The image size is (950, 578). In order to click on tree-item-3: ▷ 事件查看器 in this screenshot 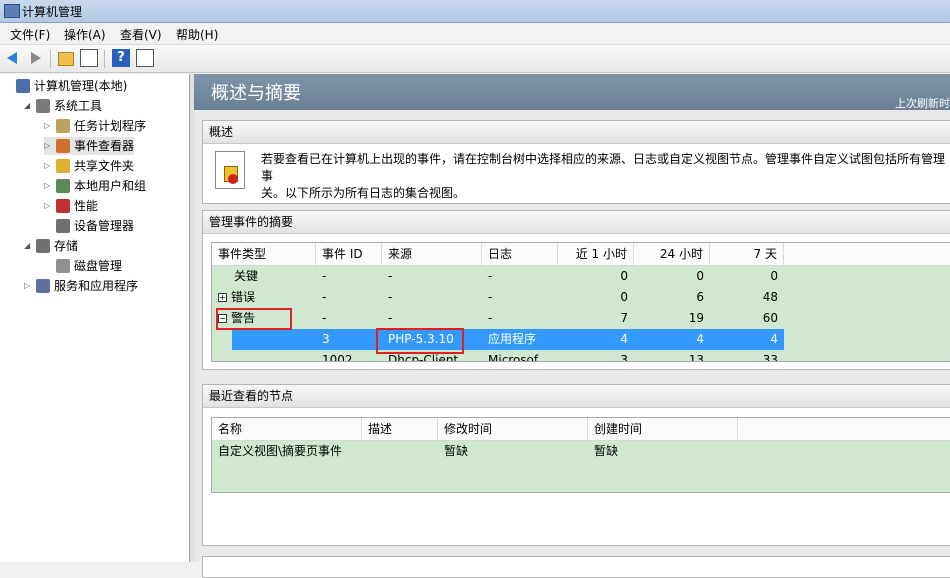, I will do `click(89, 146)`.